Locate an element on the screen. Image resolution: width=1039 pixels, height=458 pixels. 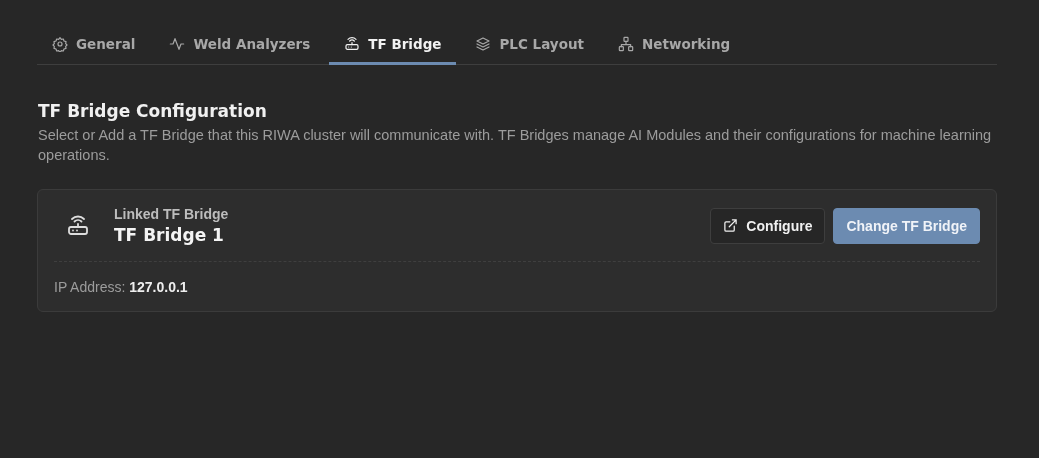
layers-icon is located at coordinates (483, 44).